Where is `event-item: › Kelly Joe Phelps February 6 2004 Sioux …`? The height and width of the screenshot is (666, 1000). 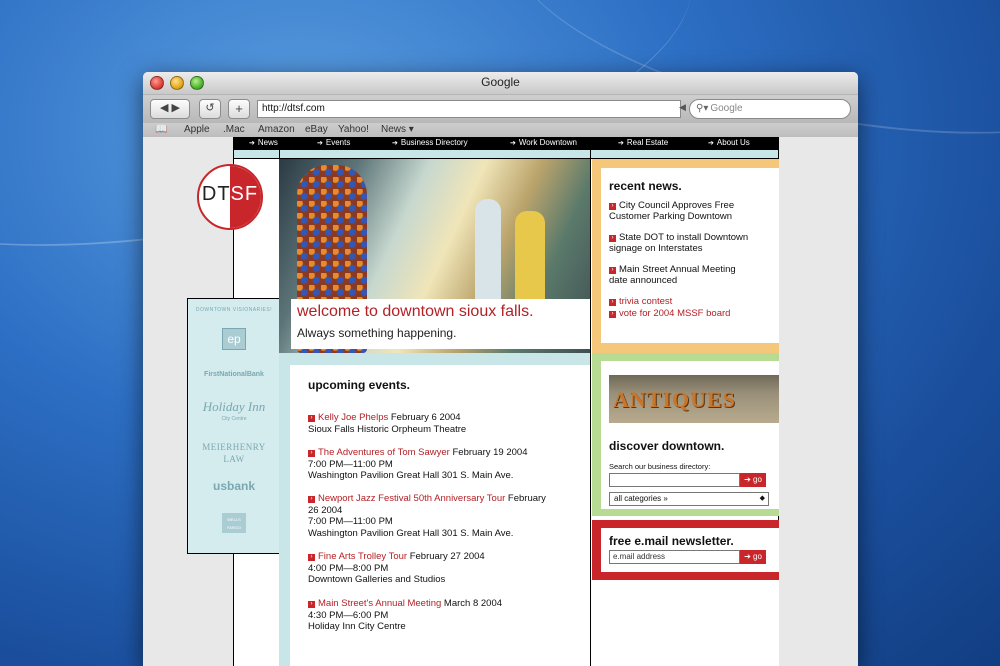 event-item: › Kelly Joe Phelps February 6 2004 Sioux … is located at coordinates (387, 423).